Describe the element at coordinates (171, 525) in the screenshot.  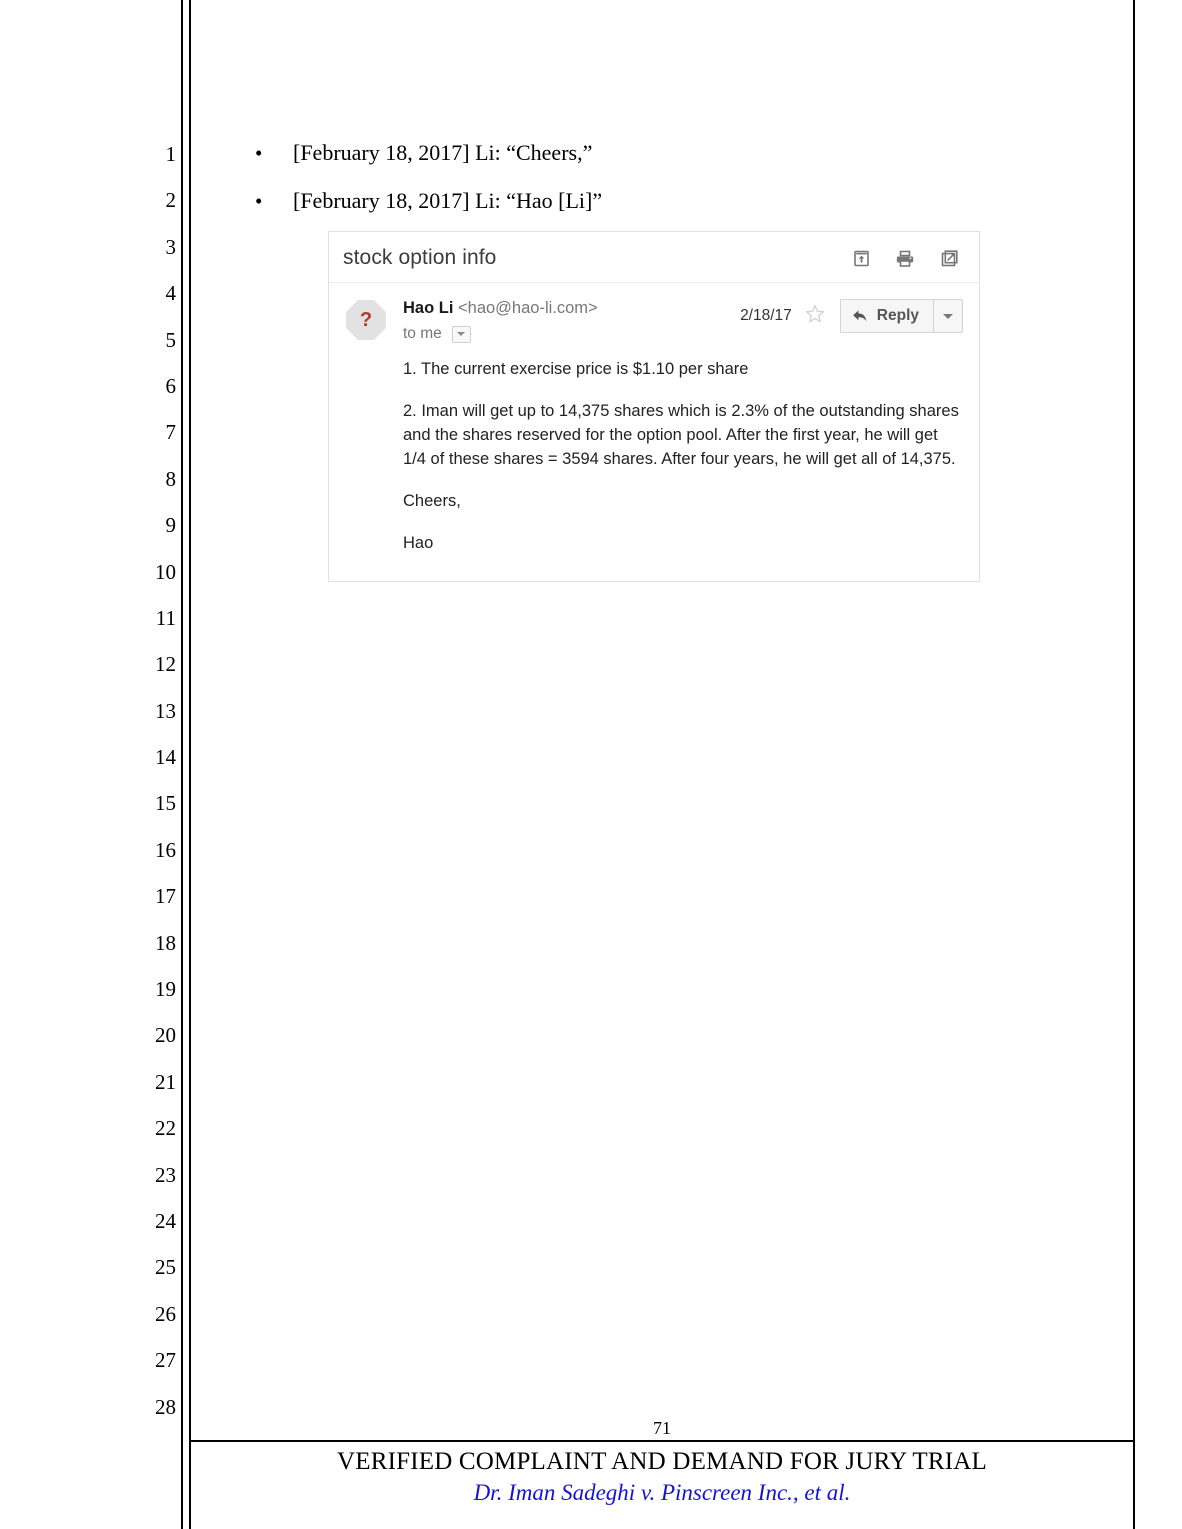
I see `line-number: 9` at that location.